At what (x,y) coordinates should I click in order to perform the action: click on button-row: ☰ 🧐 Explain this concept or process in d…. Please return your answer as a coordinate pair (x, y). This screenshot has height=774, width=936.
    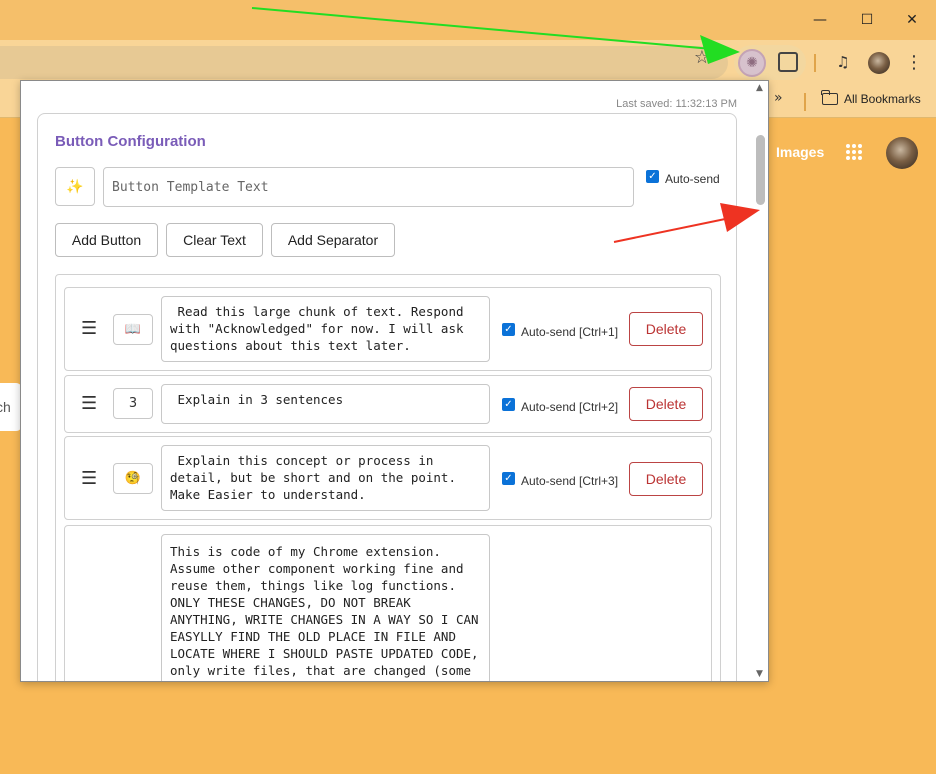
    Looking at the image, I should click on (388, 478).